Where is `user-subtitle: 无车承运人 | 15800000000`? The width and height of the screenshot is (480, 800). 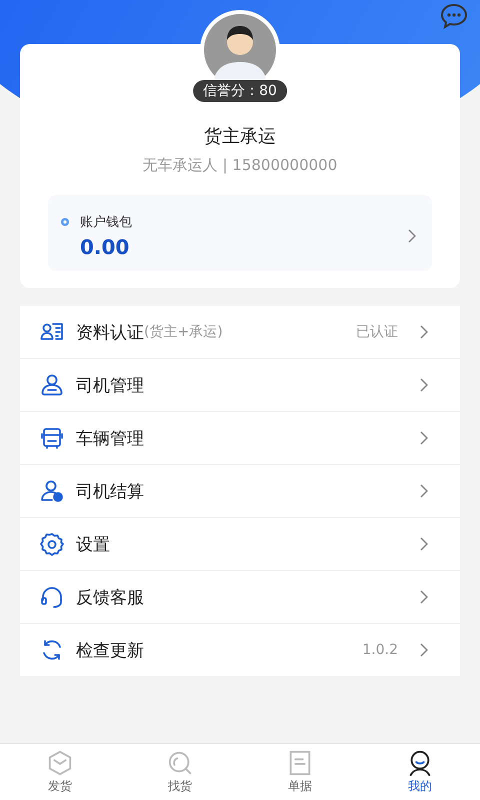
user-subtitle: 无车承运人 | 15800000000 is located at coordinates (240, 165).